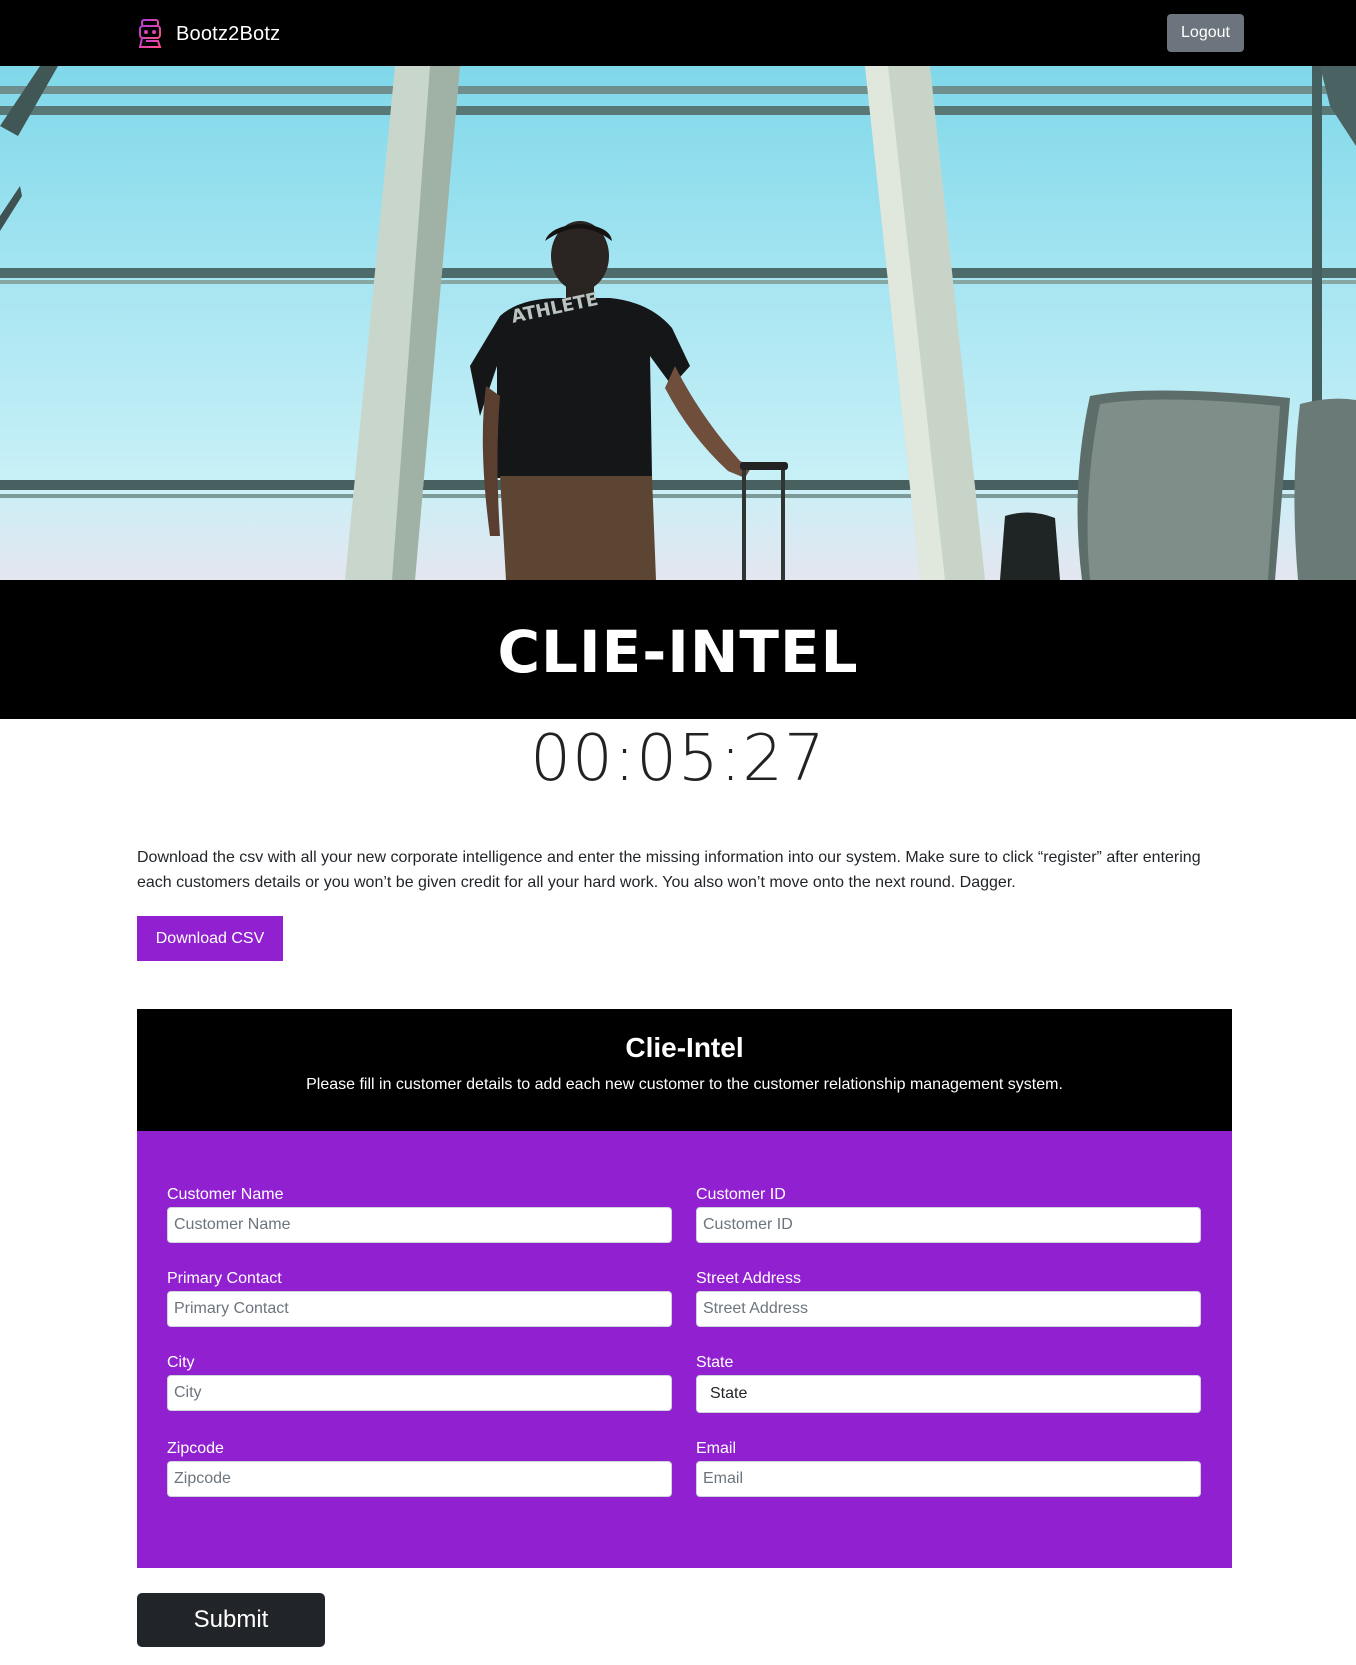 The width and height of the screenshot is (1356, 1665). Describe the element at coordinates (150, 33) in the screenshot. I see `robot-logo-icon` at that location.